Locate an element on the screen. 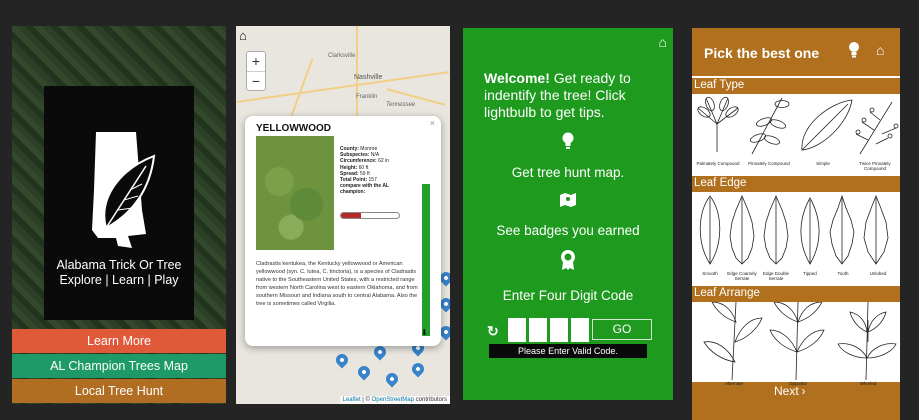  osm-link: OpenStreetMap is located at coordinates (393, 400).